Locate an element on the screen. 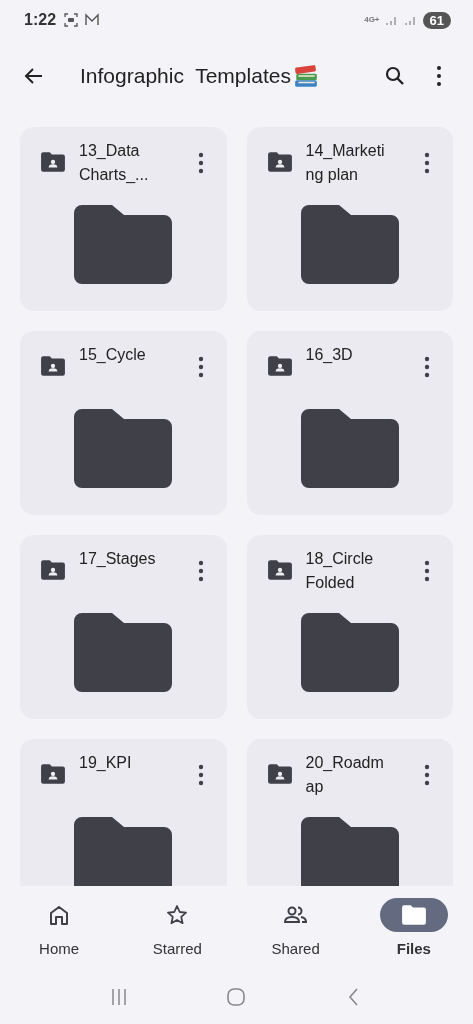  status-time: 1:22 is located at coordinates (40, 20).